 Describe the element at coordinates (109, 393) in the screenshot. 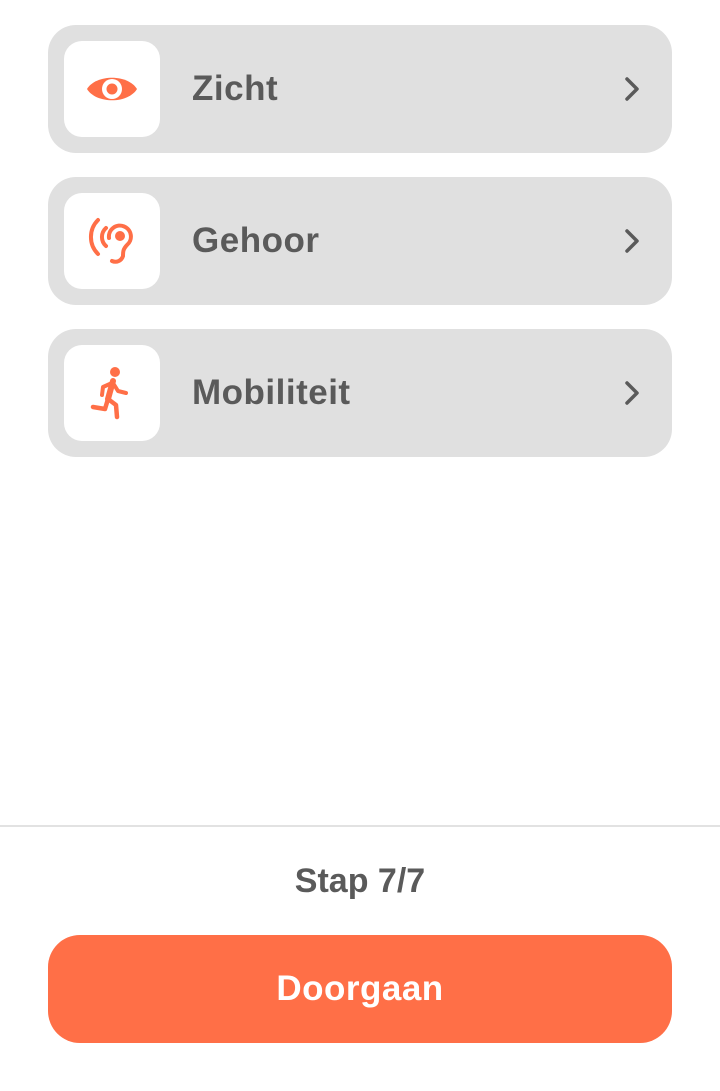

I see `running-person-icon` at that location.